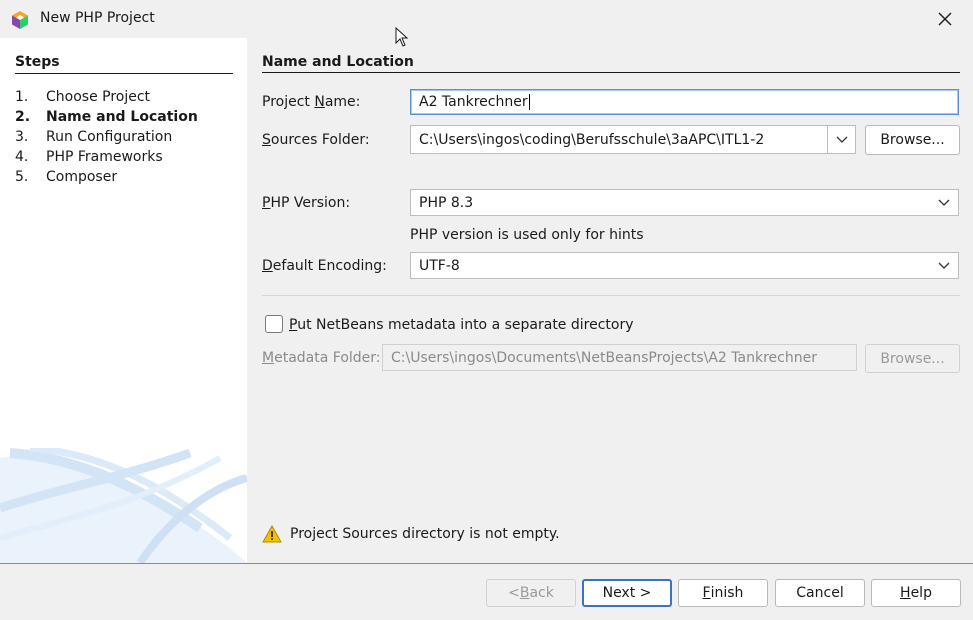 This screenshot has width=973, height=620. I want to click on project-name-label: Project Name:, so click(311, 102).